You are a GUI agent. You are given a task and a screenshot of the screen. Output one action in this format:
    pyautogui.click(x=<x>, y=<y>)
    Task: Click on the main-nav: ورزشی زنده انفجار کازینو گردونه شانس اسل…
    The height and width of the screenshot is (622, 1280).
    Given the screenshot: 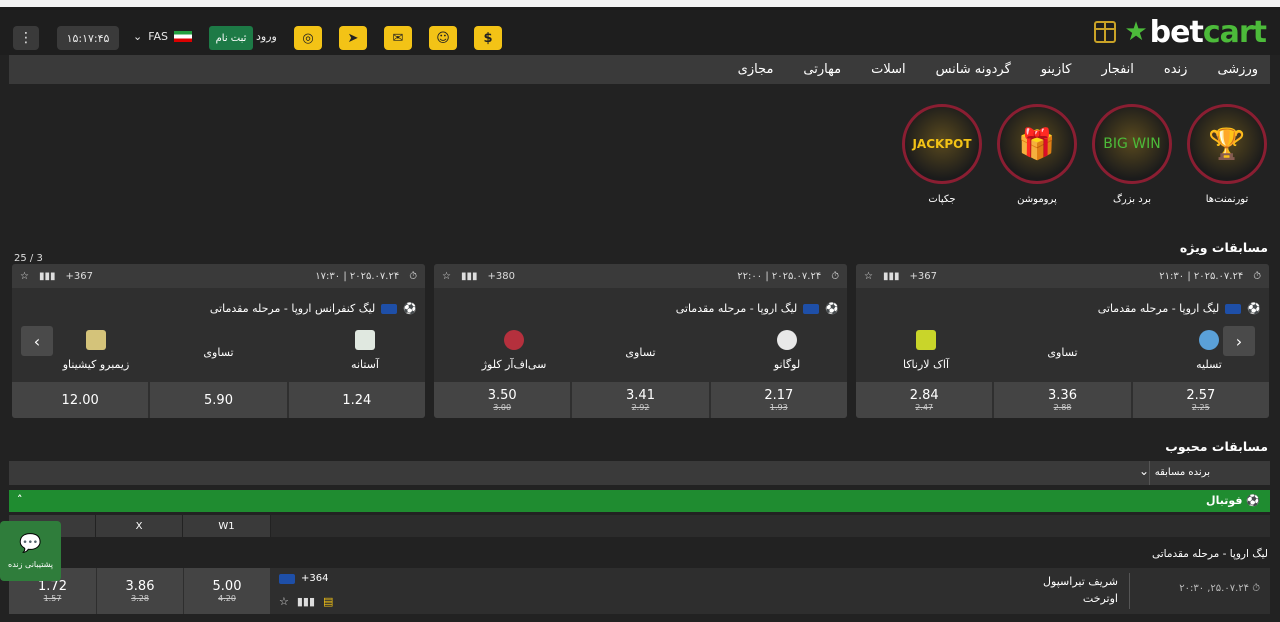 What is the action you would take?
    pyautogui.click(x=639, y=69)
    